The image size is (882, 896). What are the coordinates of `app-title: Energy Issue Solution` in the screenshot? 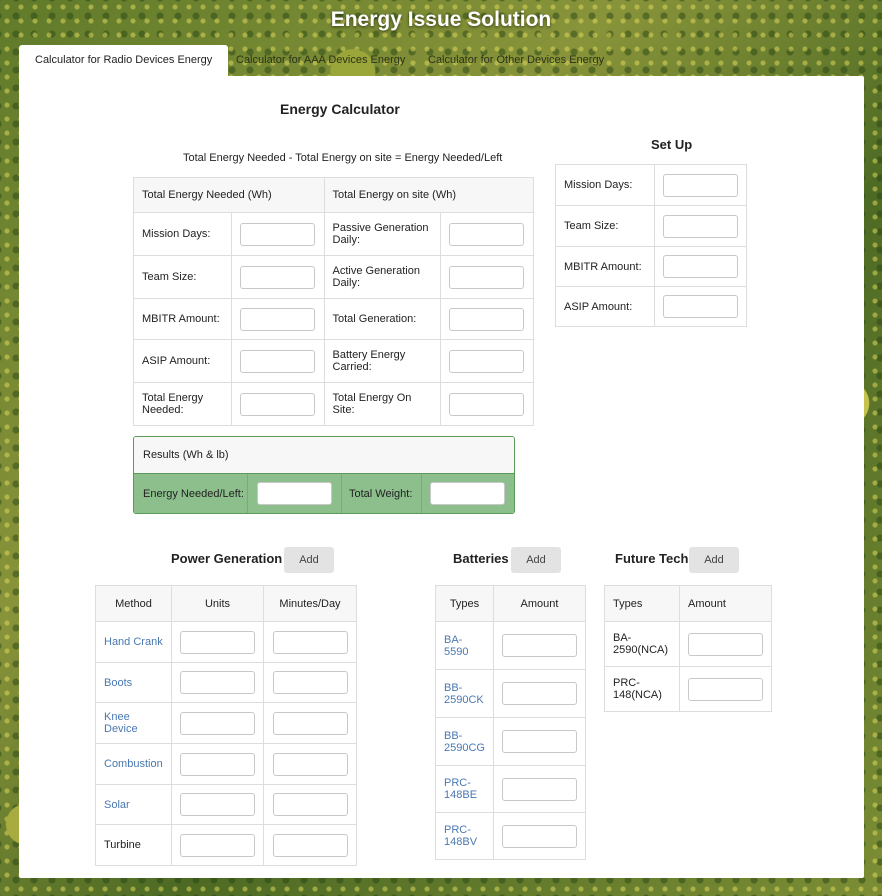 It's located at (441, 19).